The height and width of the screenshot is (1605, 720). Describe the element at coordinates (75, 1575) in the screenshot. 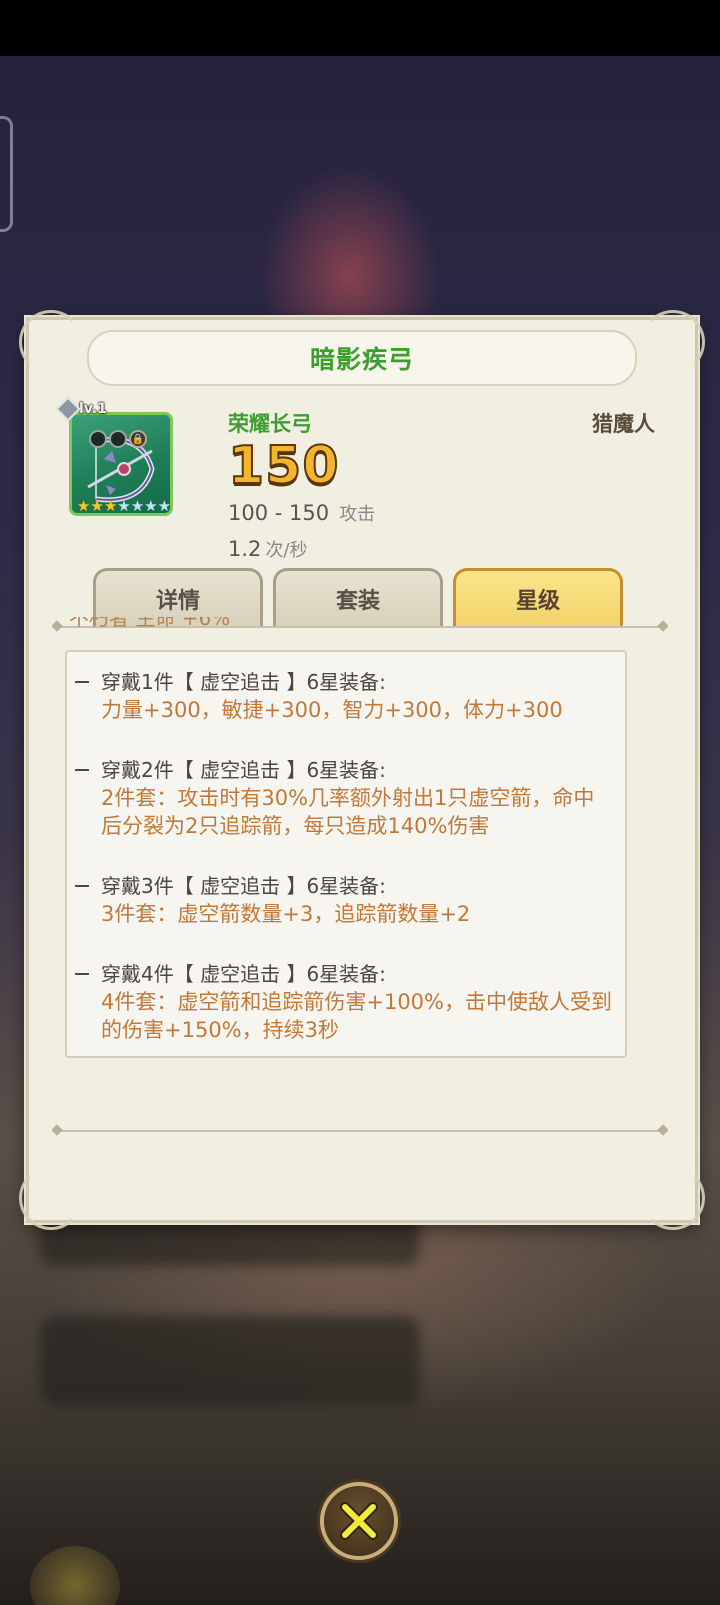

I see `blurred-glow` at that location.